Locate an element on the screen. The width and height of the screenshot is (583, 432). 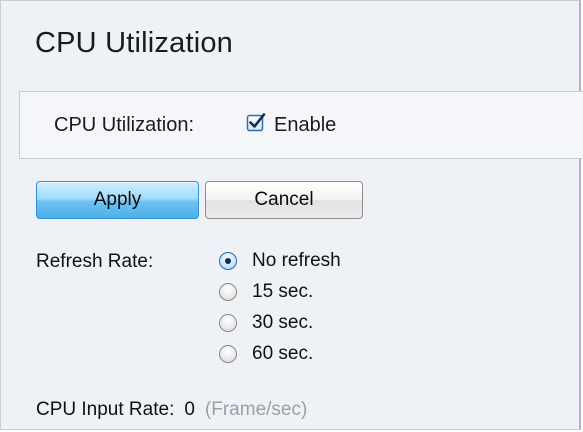
radio-option-15-sec: 15 sec. is located at coordinates (266, 292).